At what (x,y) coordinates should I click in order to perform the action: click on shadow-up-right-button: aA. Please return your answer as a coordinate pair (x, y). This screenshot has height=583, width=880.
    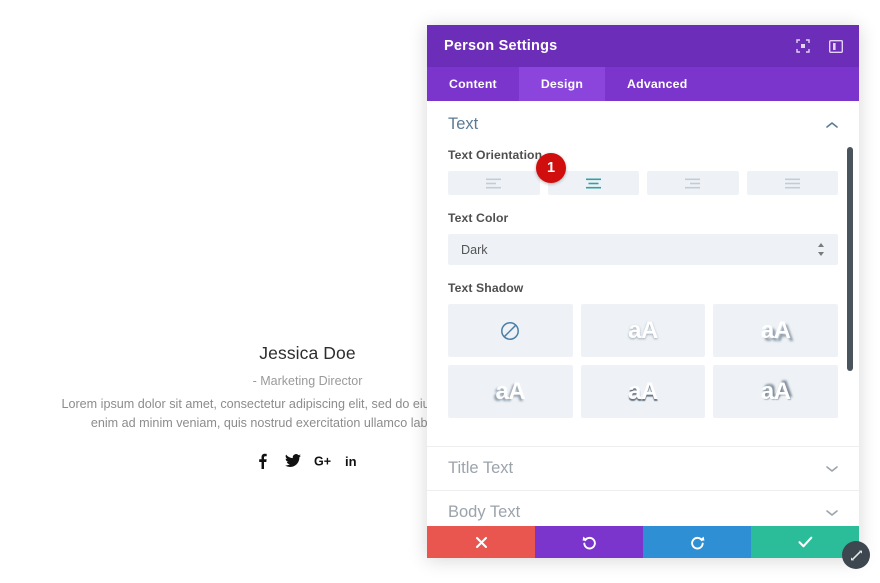
    Looking at the image, I should click on (775, 391).